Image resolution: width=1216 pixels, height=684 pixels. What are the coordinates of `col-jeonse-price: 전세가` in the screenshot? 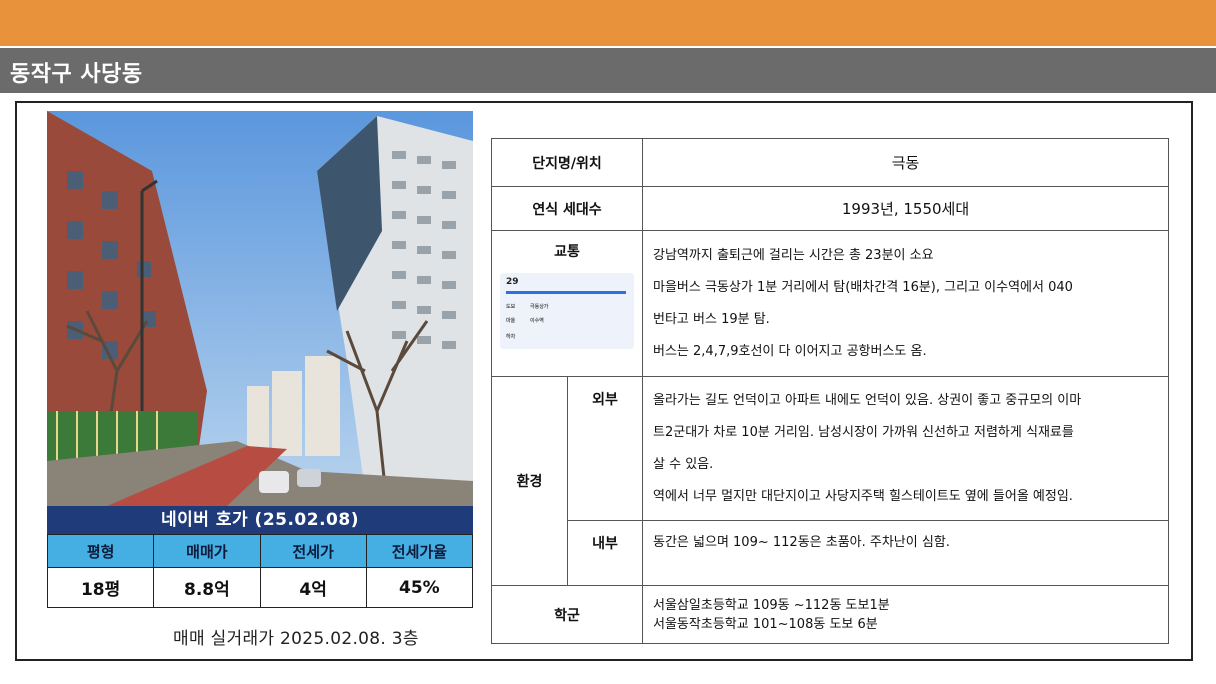 It's located at (313, 551).